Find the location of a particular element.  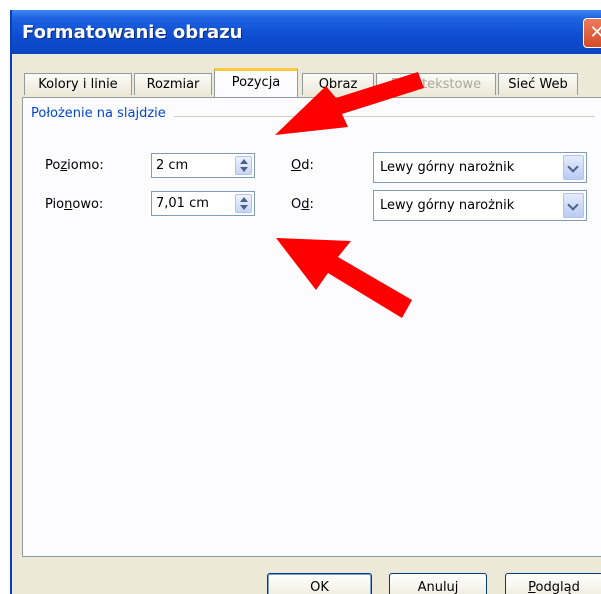

red-arrow-icon is located at coordinates (344, 278).